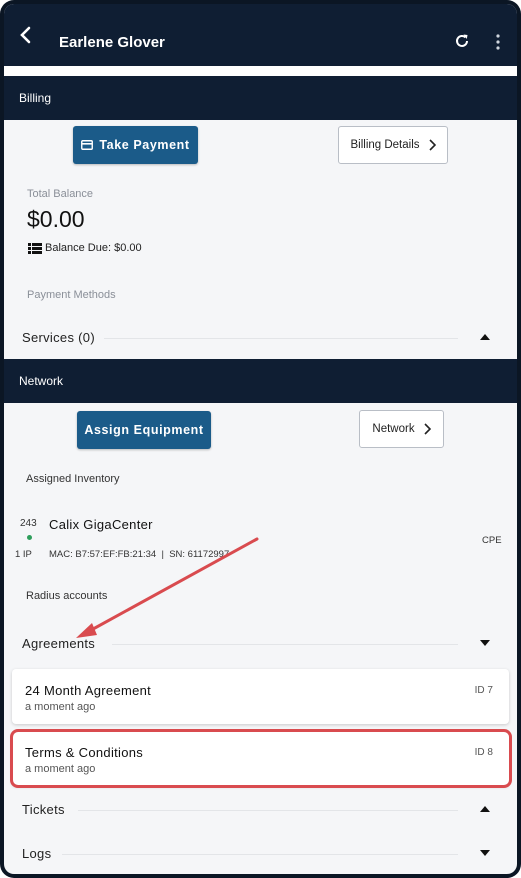 This screenshot has width=521, height=878. What do you see at coordinates (28, 523) in the screenshot?
I see `equipment-number: 243` at bounding box center [28, 523].